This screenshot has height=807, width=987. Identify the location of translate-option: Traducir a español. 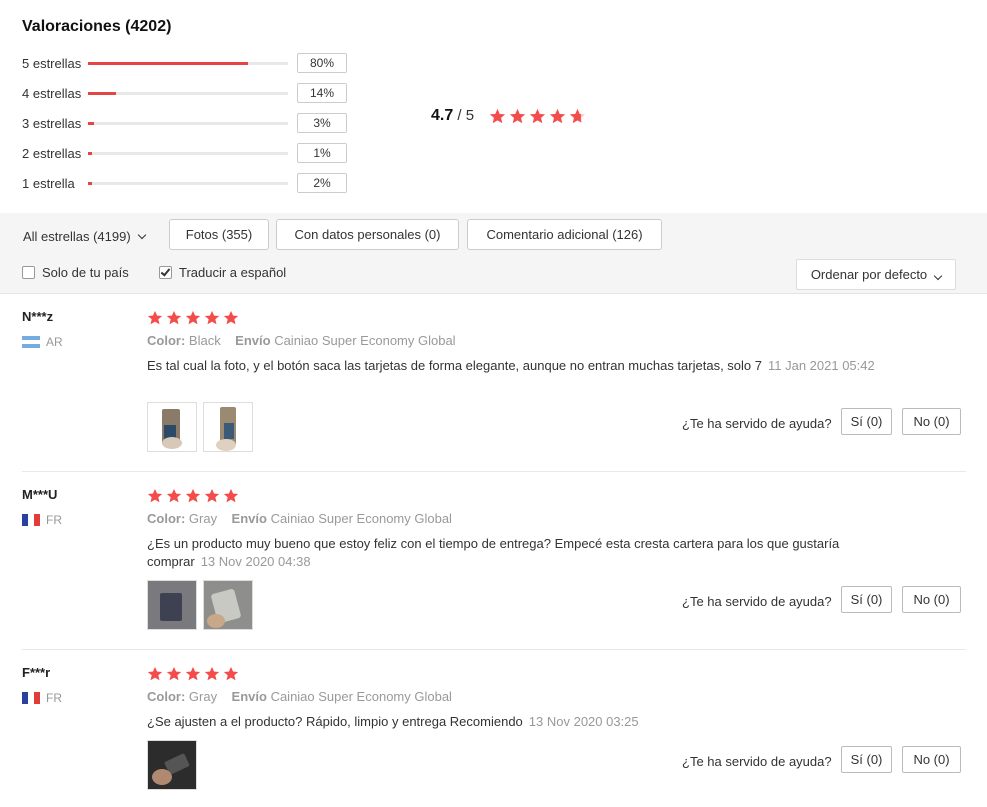
(222, 272).